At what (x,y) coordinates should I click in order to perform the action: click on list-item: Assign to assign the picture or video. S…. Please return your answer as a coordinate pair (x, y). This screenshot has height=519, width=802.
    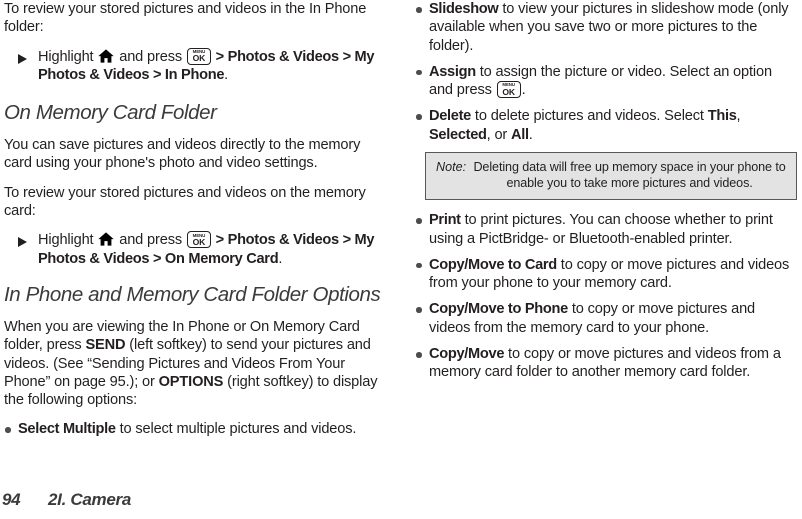
    Looking at the image, I should click on (606, 81).